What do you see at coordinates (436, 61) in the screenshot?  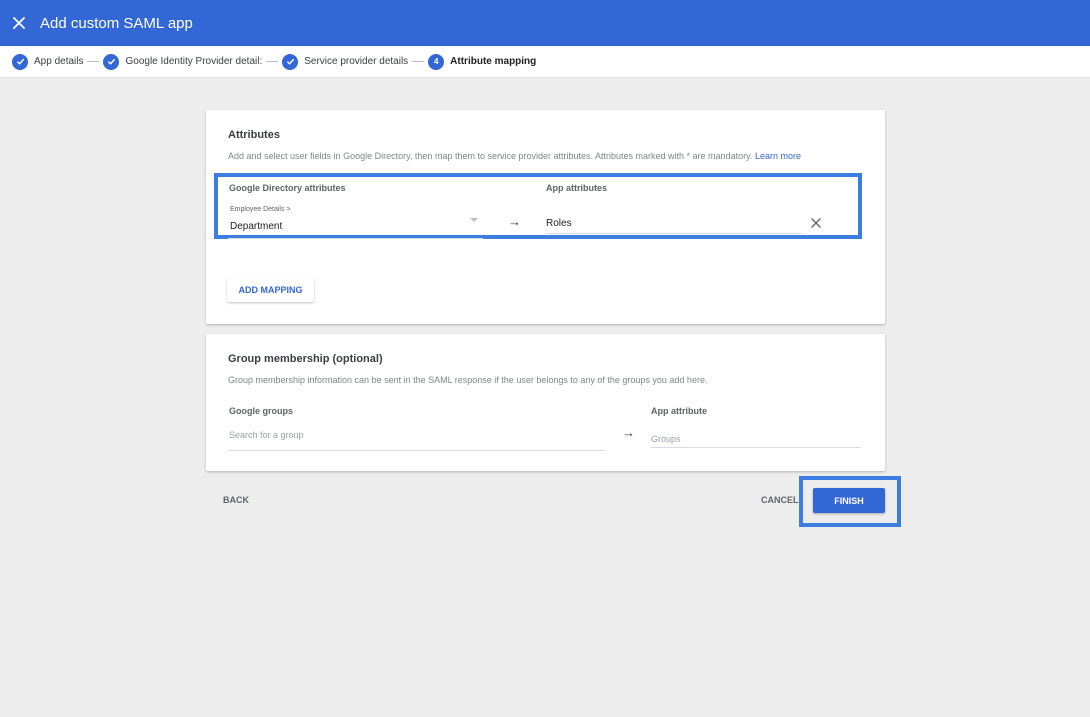 I see `step-number-badge: 4` at bounding box center [436, 61].